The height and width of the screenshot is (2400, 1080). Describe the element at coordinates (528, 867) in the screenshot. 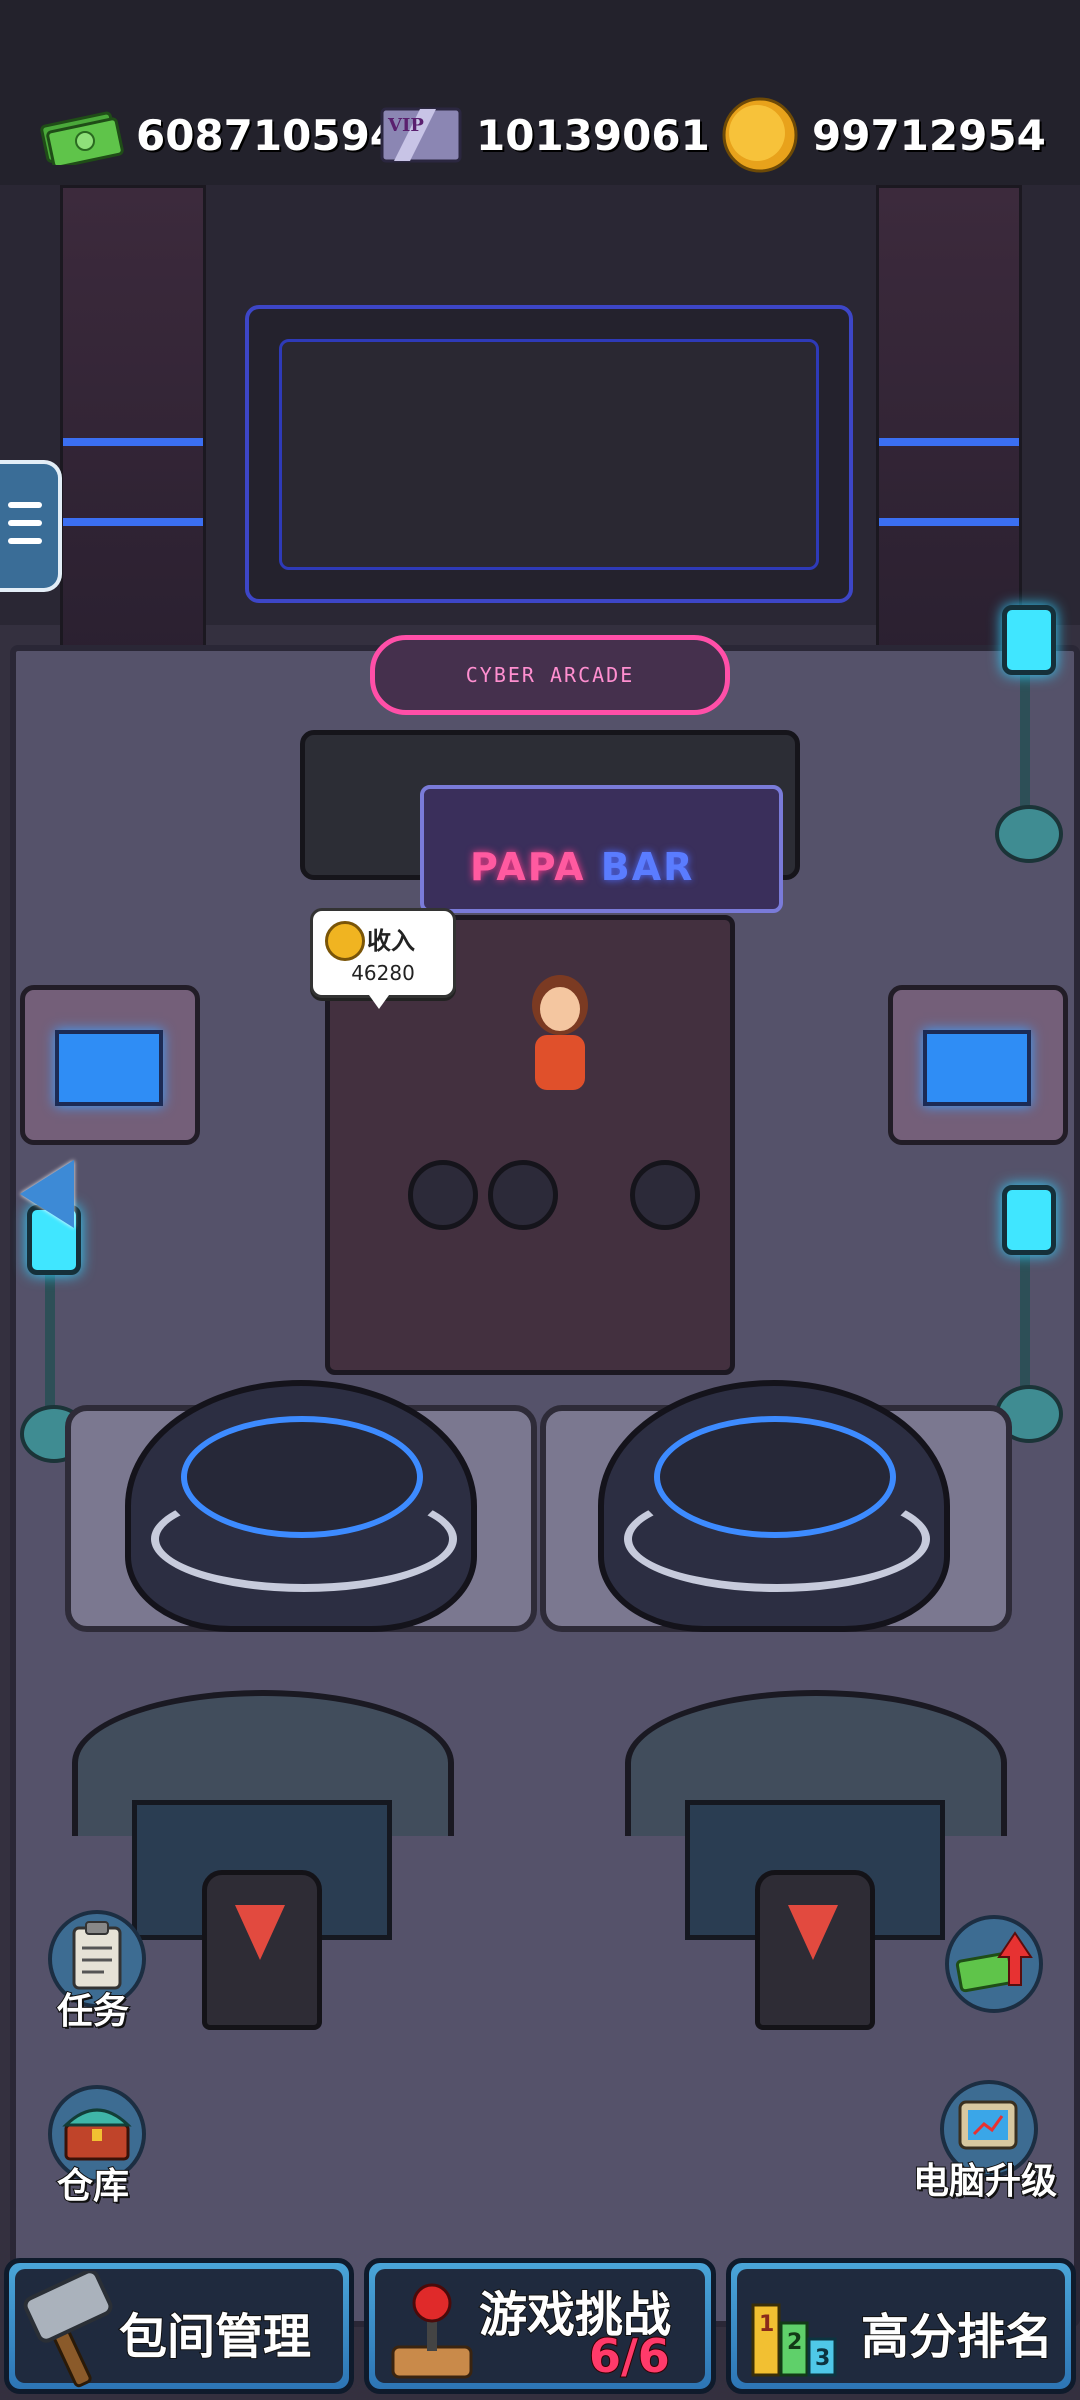

I see `bar-sign-papa: PAPA` at that location.